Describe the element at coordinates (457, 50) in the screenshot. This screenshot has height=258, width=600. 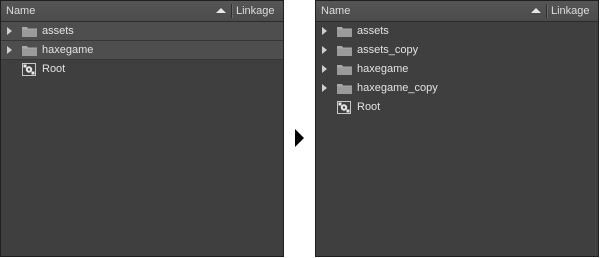
I see `library-item-assets-copy: assets_copy` at that location.